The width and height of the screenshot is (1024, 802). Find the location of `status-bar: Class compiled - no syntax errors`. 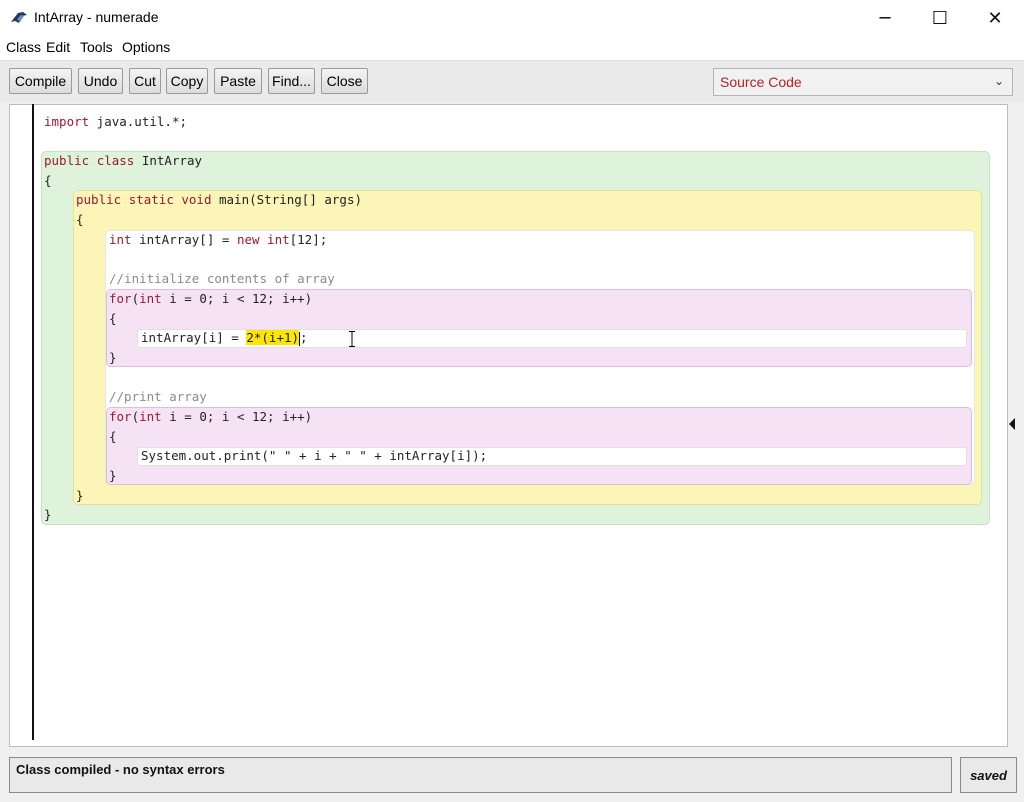

status-bar: Class compiled - no syntax errors is located at coordinates (480, 775).